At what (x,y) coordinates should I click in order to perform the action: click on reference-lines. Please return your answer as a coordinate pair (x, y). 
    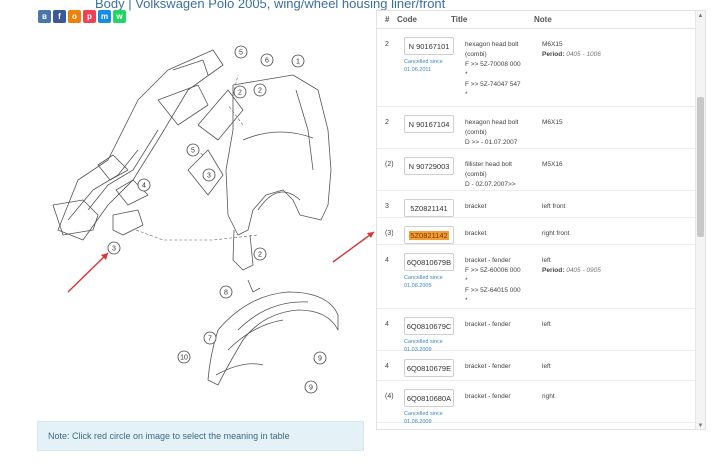
    Looking at the image, I should click on (197, 157).